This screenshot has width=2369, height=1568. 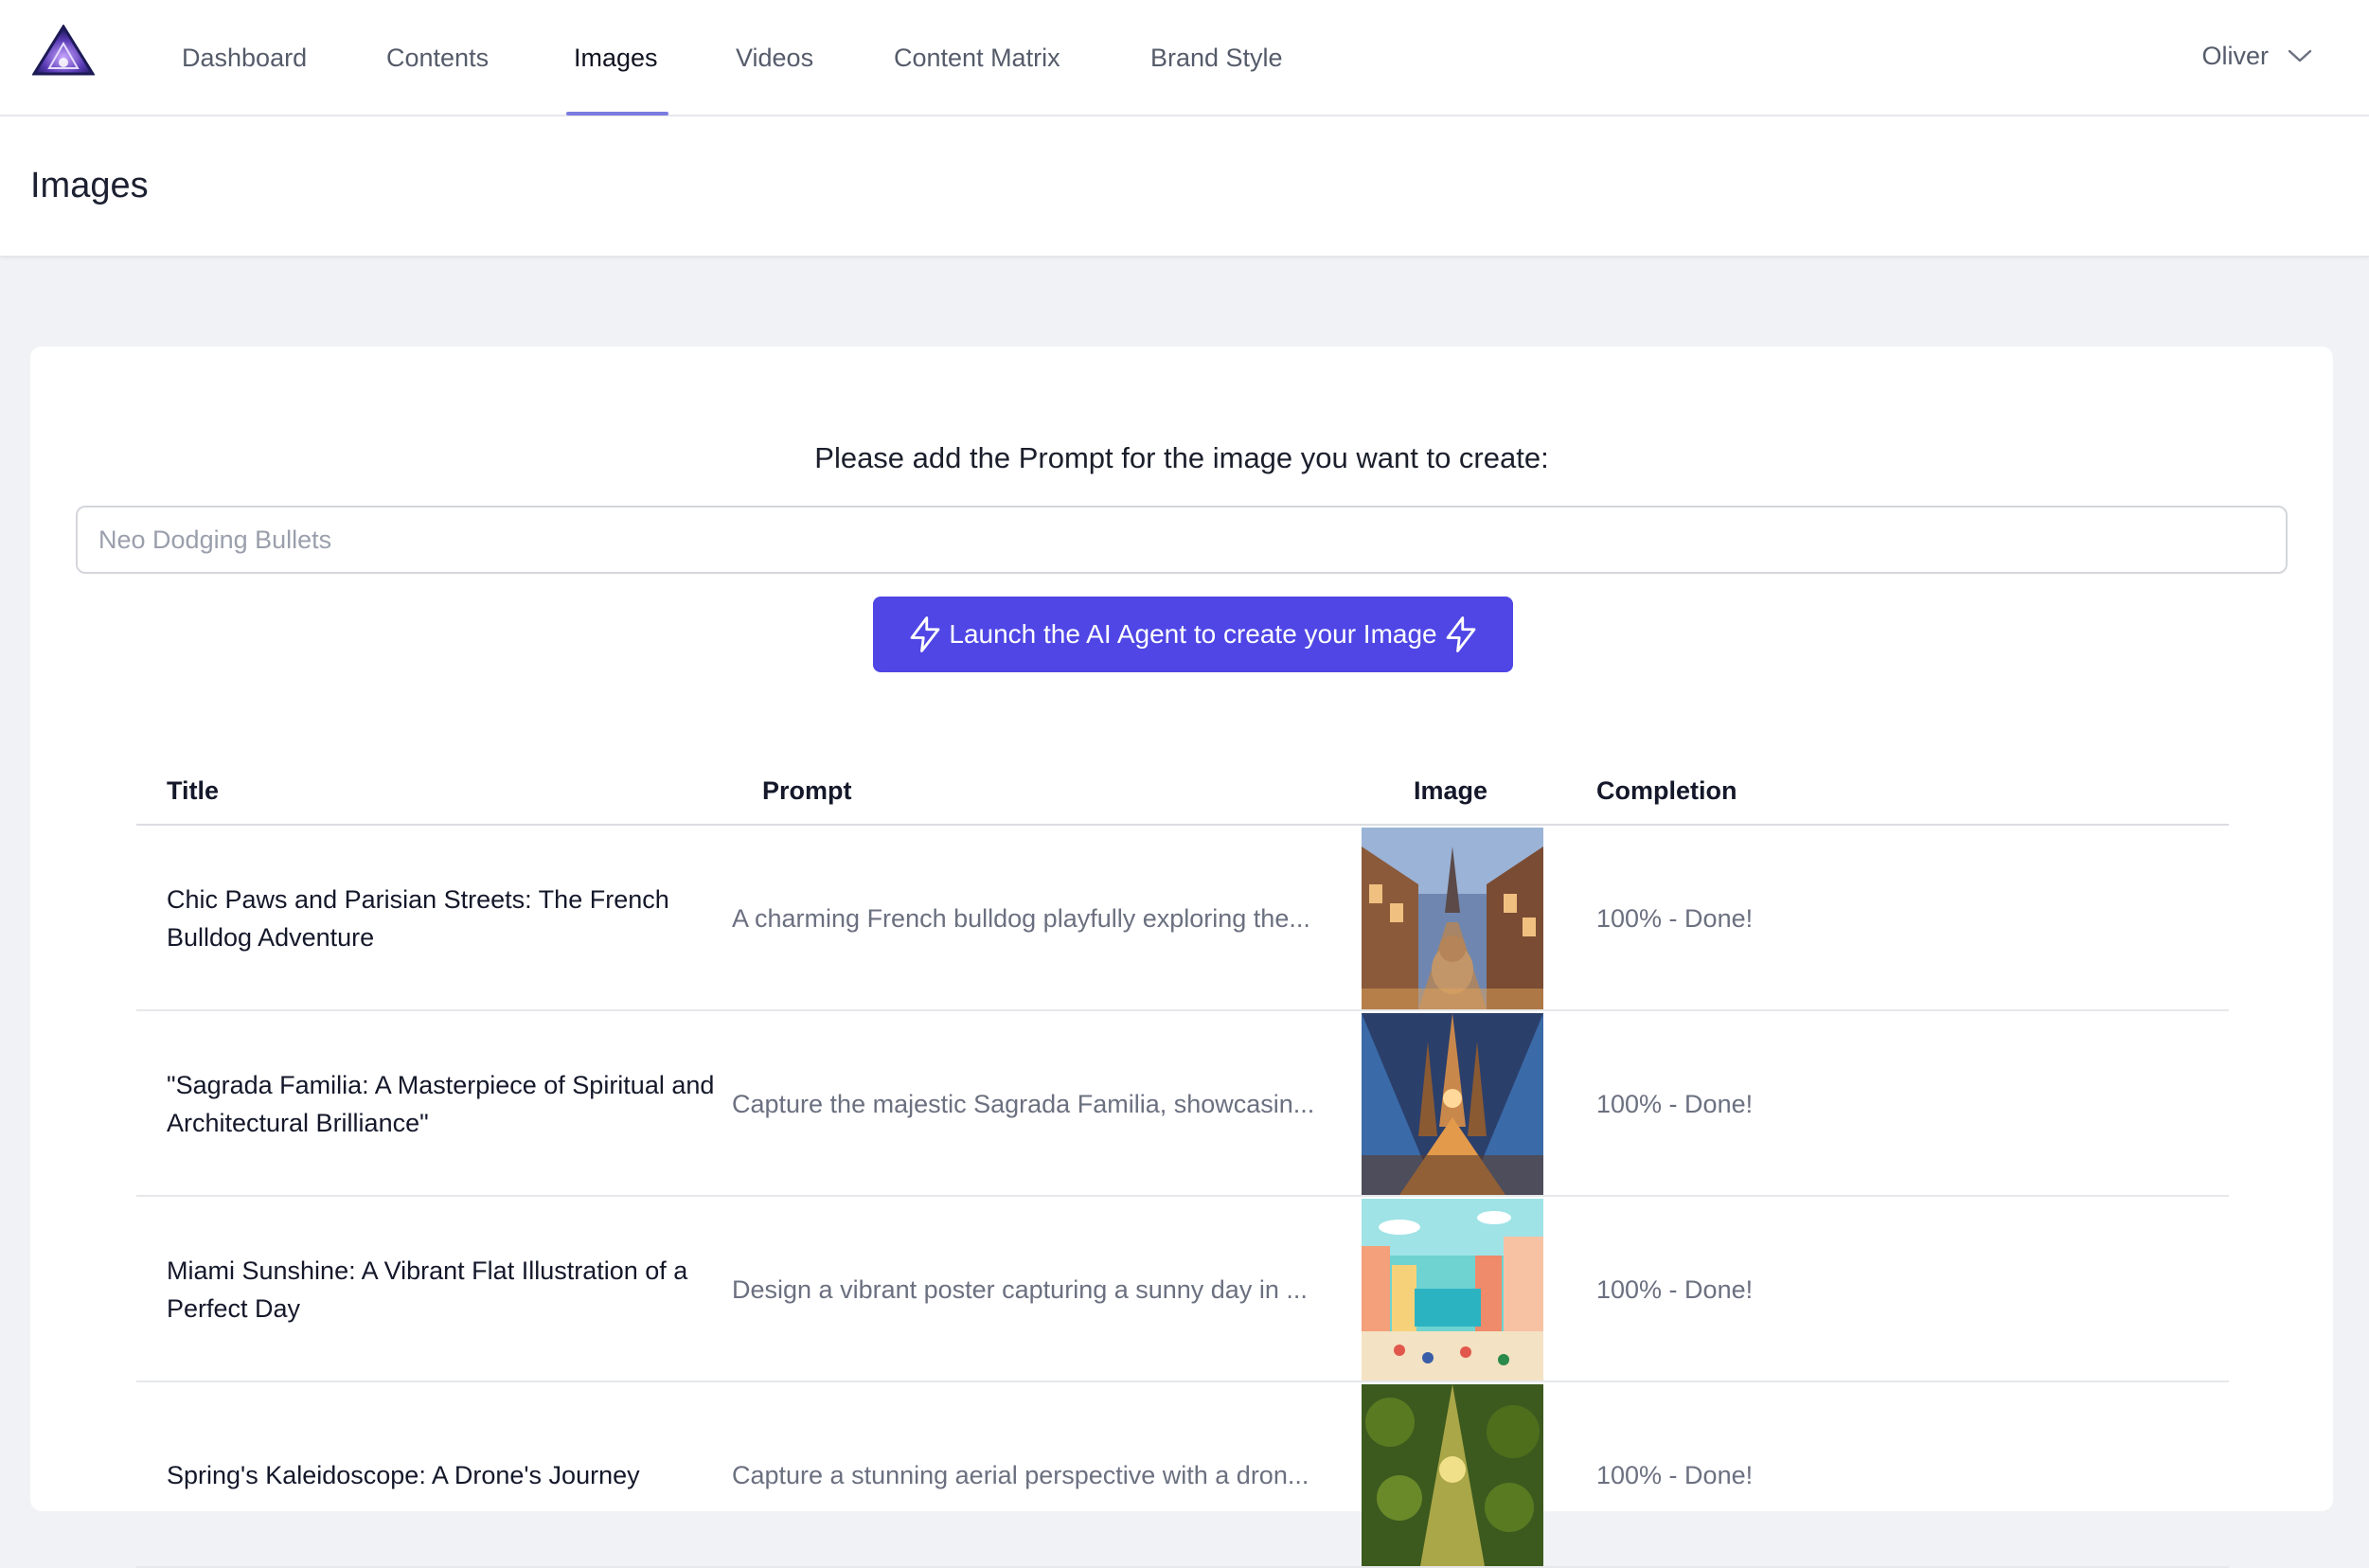 I want to click on nav-content-matrix: Content Matrix, so click(x=977, y=58).